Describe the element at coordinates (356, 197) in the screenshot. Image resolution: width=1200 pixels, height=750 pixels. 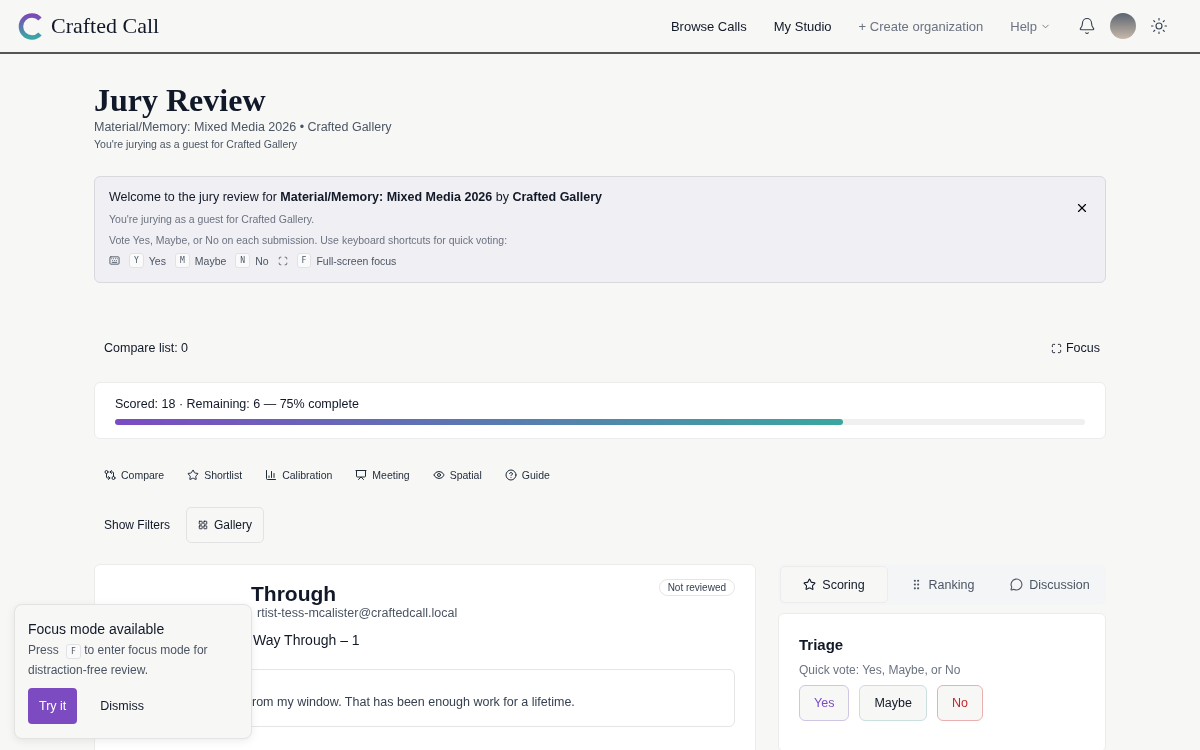
I see `banner-title: Welcome to the jury review for Material/Memory: Mixed Media 2026 by Crafted Gallery` at that location.